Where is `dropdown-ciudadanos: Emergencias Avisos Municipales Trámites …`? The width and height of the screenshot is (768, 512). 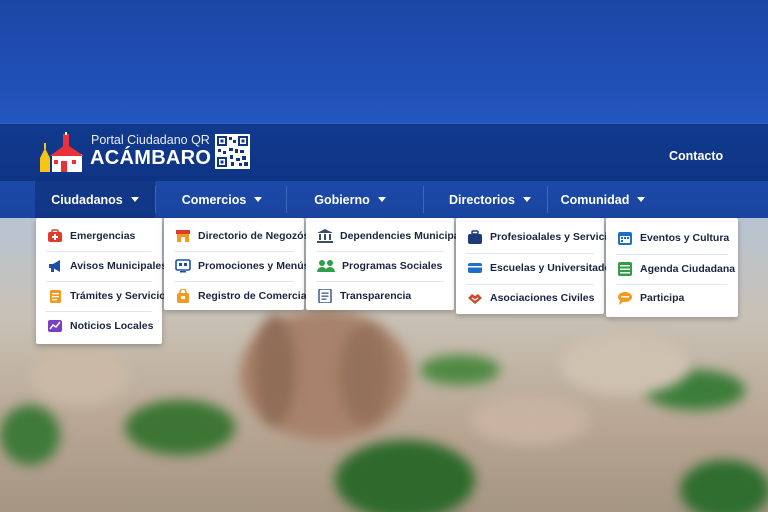 dropdown-ciudadanos: Emergencias Avisos Municipales Trámites … is located at coordinates (104, 281).